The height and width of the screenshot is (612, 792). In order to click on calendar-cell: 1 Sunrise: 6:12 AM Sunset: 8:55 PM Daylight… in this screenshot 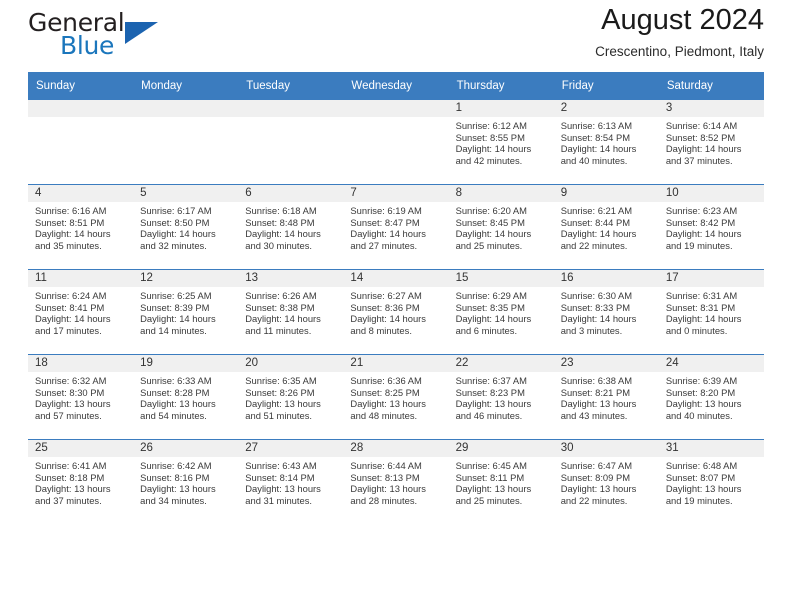, I will do `click(501, 142)`.